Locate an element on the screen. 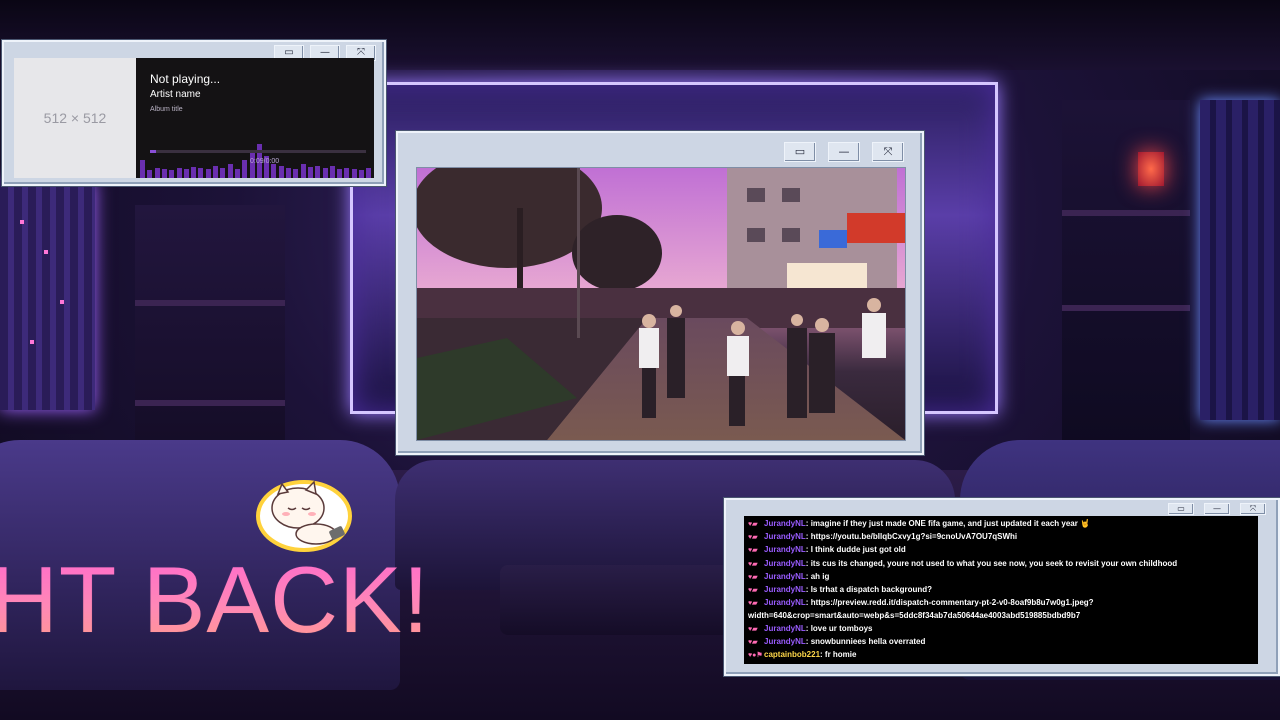  track-artist: Artist name is located at coordinates (175, 94).